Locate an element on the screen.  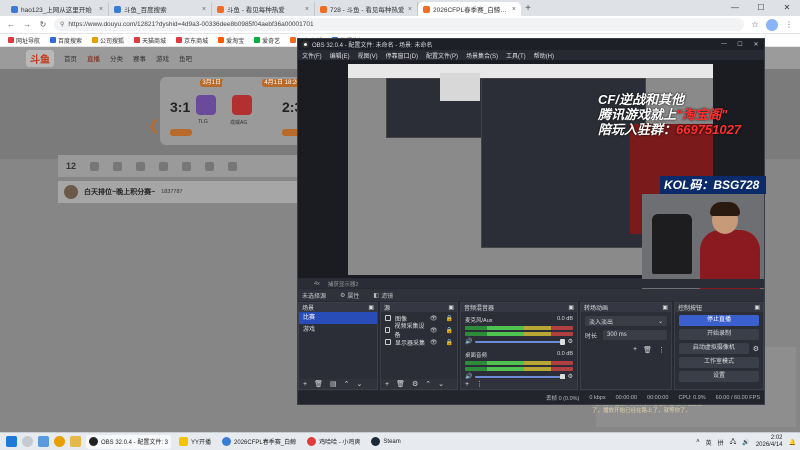
settings-button: 设置 is located at coordinates (719, 376).